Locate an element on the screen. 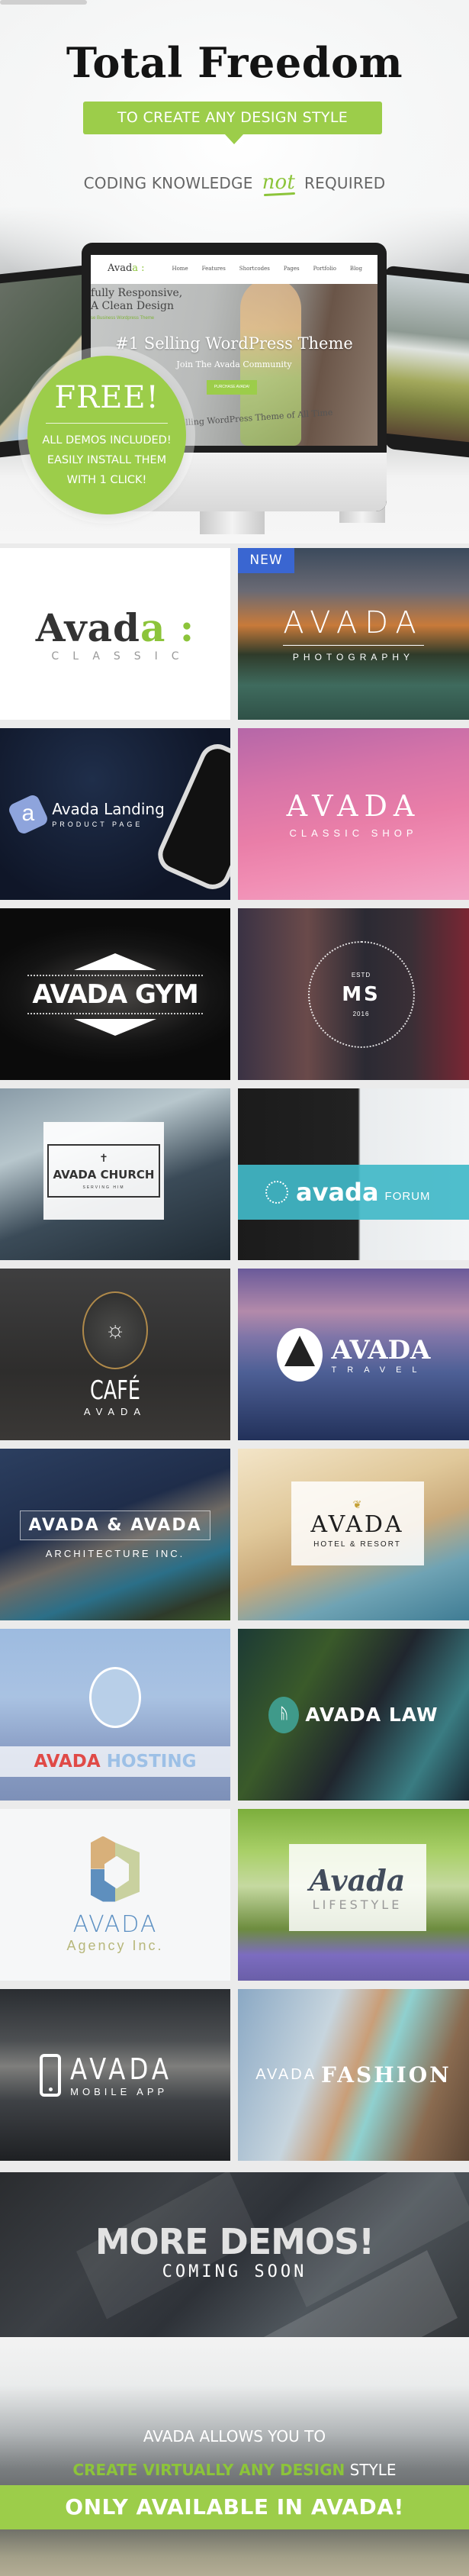 Image resolution: width=469 pixels, height=2576 pixels. screen-nav-home: Home is located at coordinates (180, 269).